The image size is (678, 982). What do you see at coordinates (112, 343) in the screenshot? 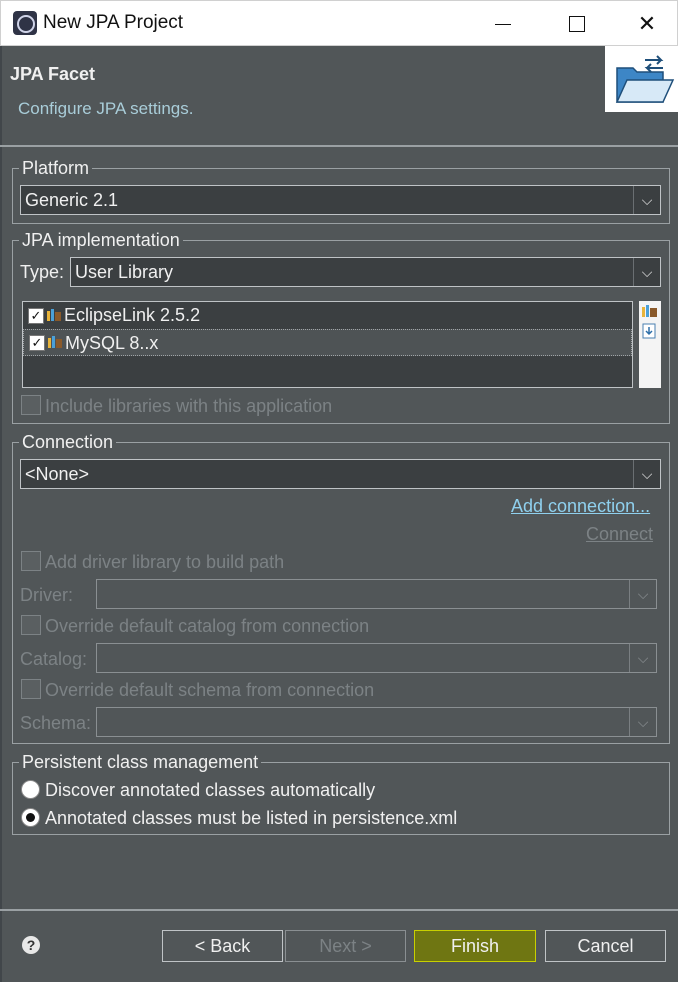
I see `library-name: MySQL 8..x` at bounding box center [112, 343].